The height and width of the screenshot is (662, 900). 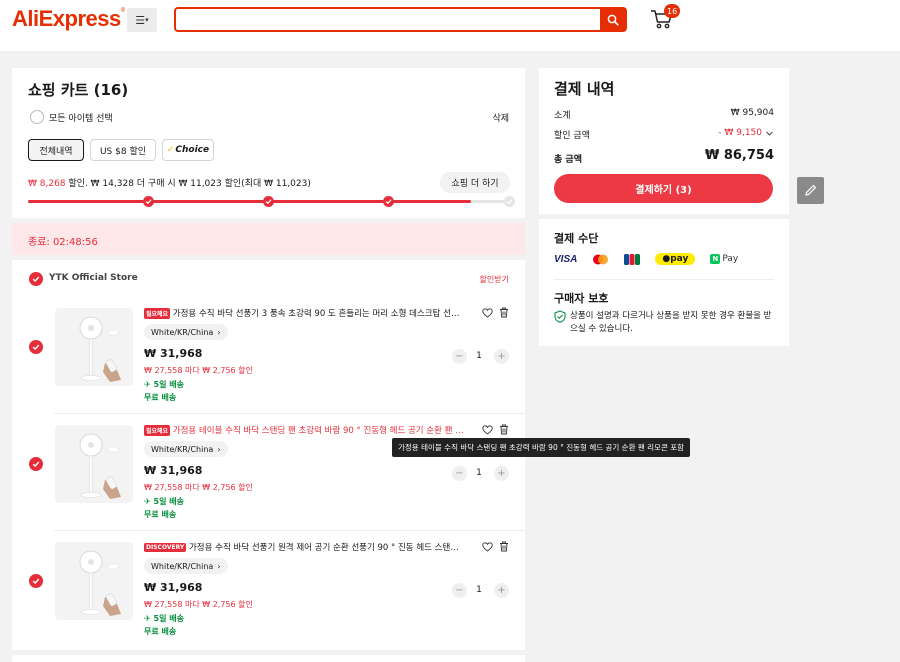 What do you see at coordinates (173, 470) in the screenshot?
I see `product-price: ₩ 31,968` at bounding box center [173, 470].